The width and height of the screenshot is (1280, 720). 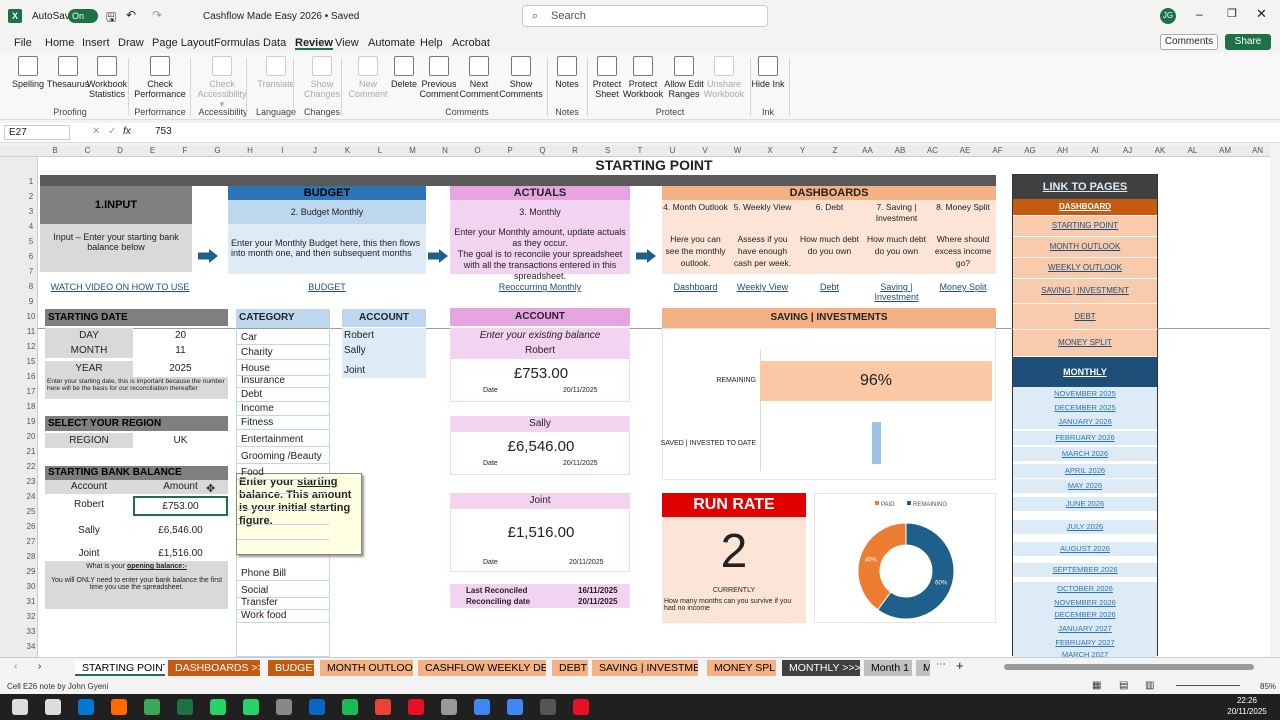 What do you see at coordinates (803, 150) in the screenshot?
I see `column-header: Y` at bounding box center [803, 150].